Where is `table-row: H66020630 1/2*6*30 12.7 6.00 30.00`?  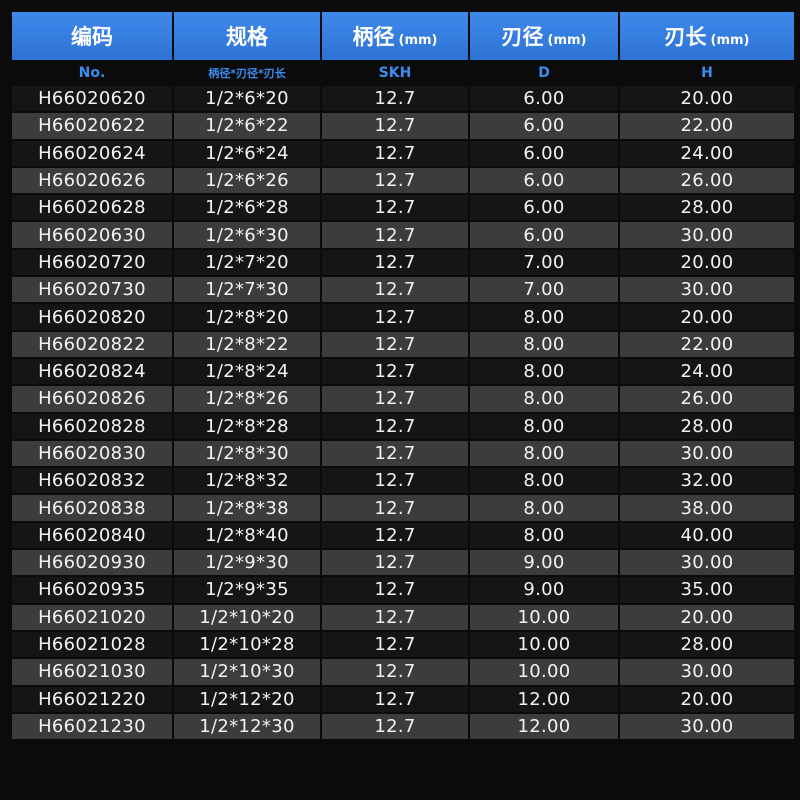
table-row: H66020630 1/2*6*30 12.7 6.00 30.00 is located at coordinates (403, 235).